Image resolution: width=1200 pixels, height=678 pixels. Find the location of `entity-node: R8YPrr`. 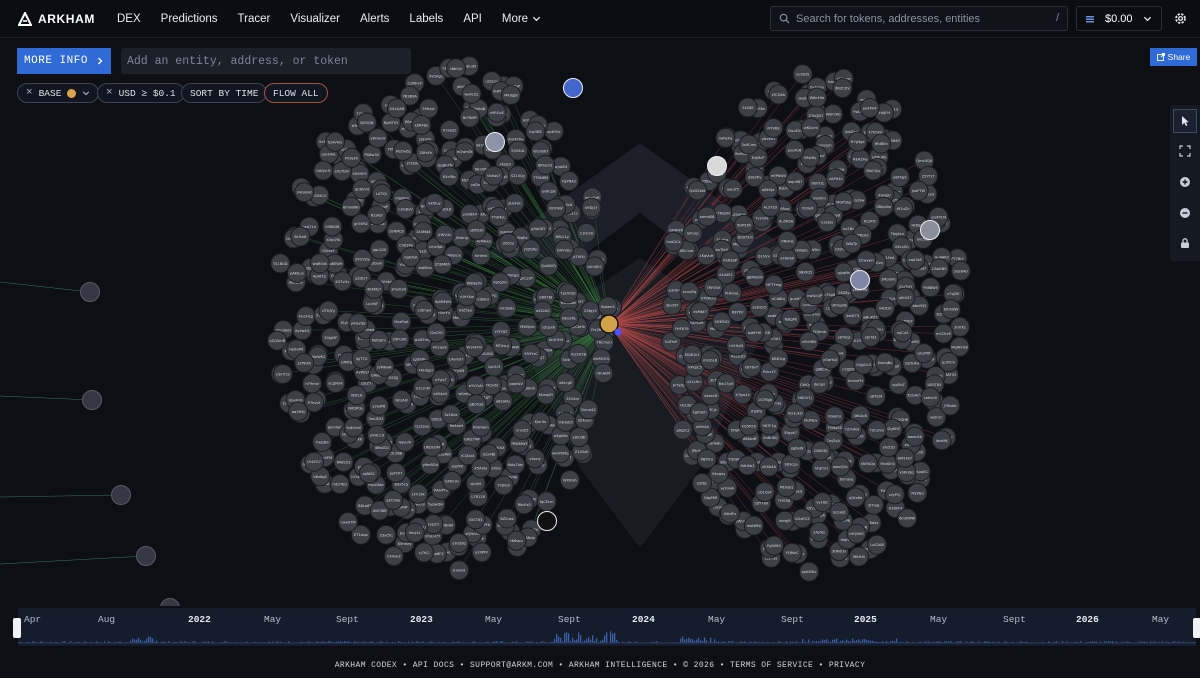

entity-node: R8YPrr is located at coordinates (737, 312).